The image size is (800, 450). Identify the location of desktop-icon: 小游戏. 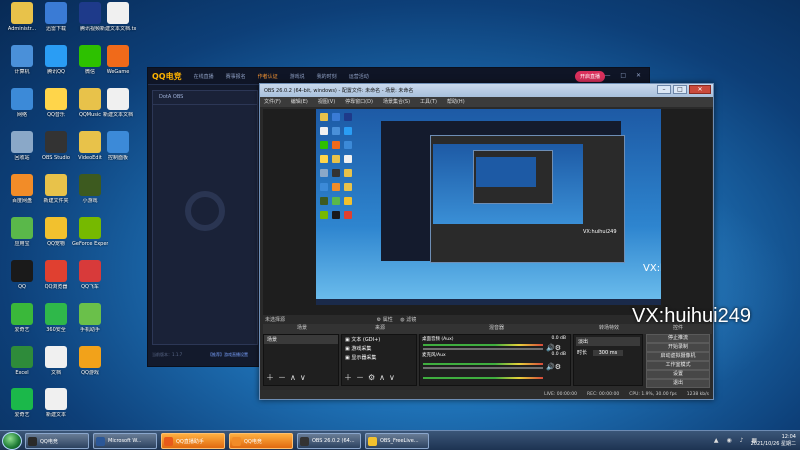
(90, 189).